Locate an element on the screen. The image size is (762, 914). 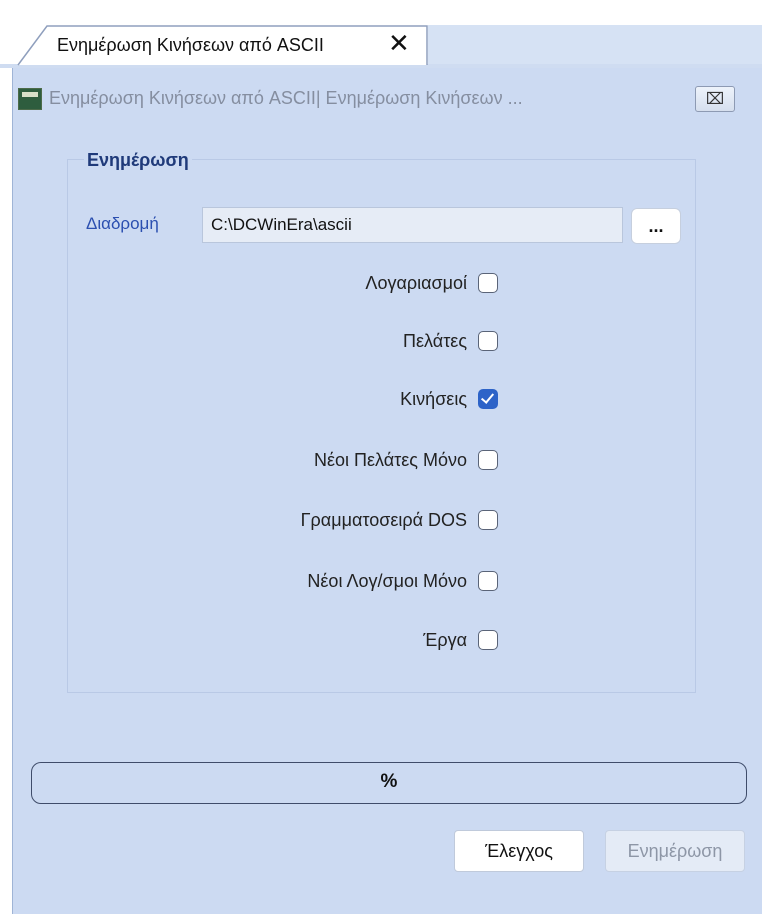
tab-strip-background is located at coordinates (595, 44).